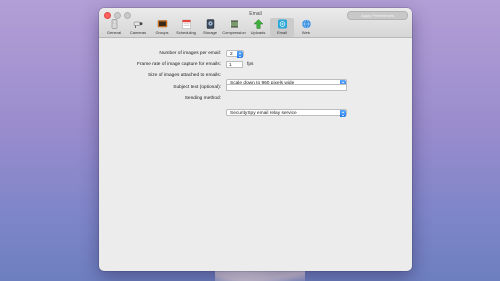 This screenshot has width=500, height=281. What do you see at coordinates (179, 64) in the screenshot?
I see `frame-rate-label: Frame rate of image capture for emails:` at bounding box center [179, 64].